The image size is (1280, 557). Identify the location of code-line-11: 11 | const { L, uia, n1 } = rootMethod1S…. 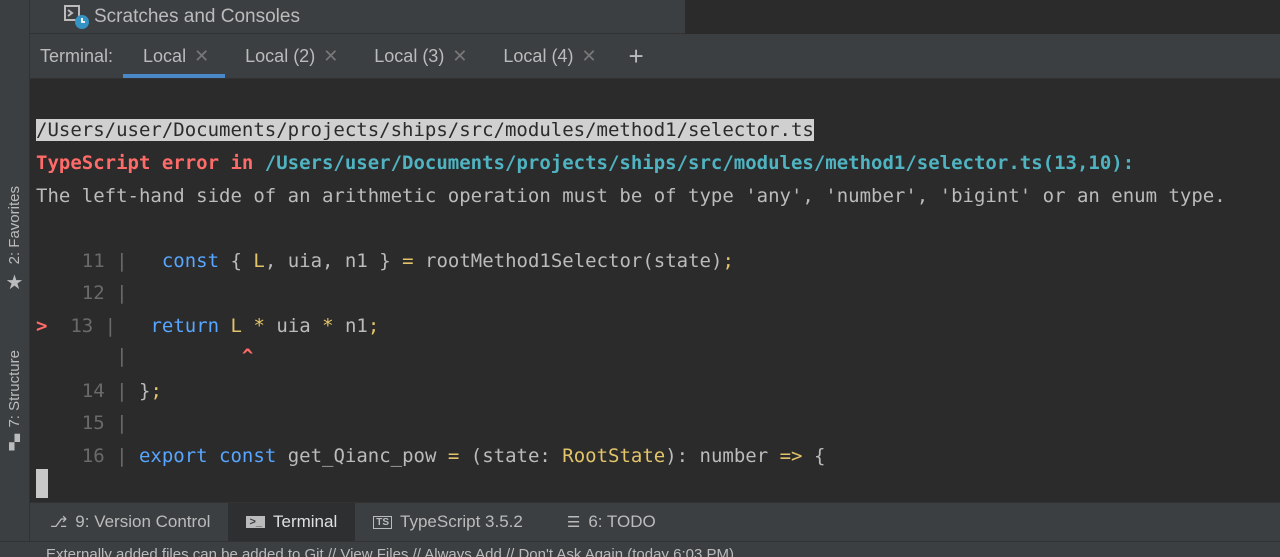
(407, 261).